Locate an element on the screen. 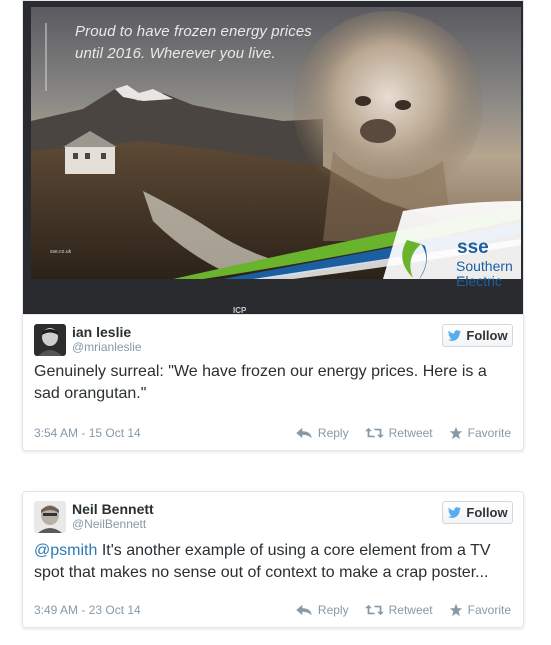  ad-brand: sse is located at coordinates (473, 247).